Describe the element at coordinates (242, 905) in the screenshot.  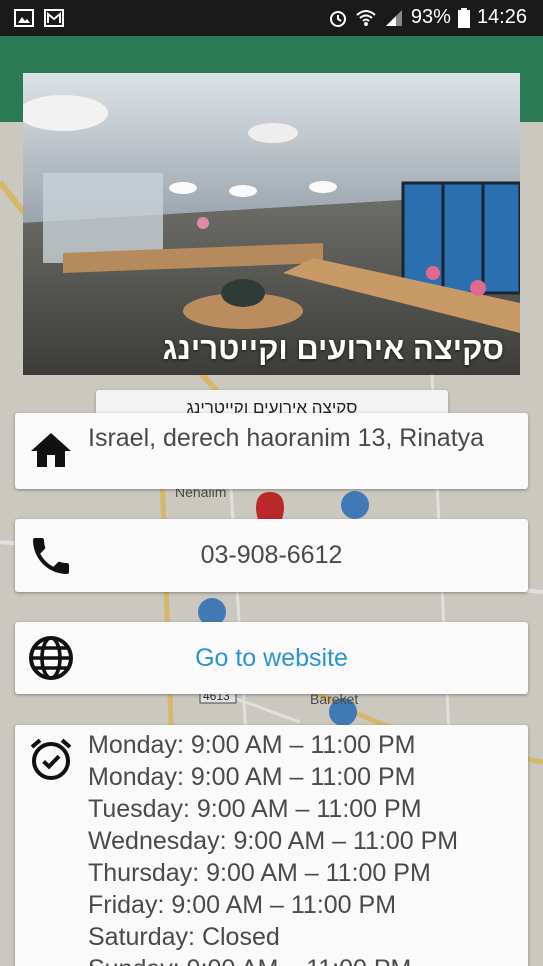
I see `hours-line: Friday: 9:00 AM – 11:00 PM` at that location.